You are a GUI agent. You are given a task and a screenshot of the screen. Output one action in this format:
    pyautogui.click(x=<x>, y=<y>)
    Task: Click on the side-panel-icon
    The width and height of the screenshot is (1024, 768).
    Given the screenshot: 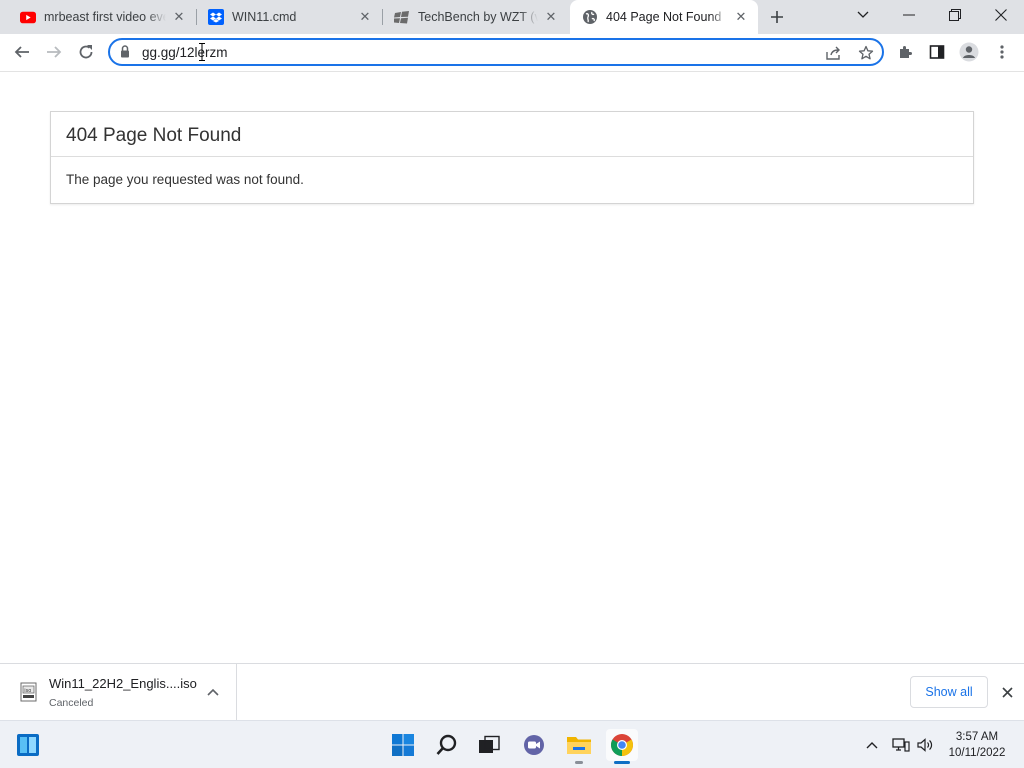 What is the action you would take?
    pyautogui.click(x=937, y=52)
    